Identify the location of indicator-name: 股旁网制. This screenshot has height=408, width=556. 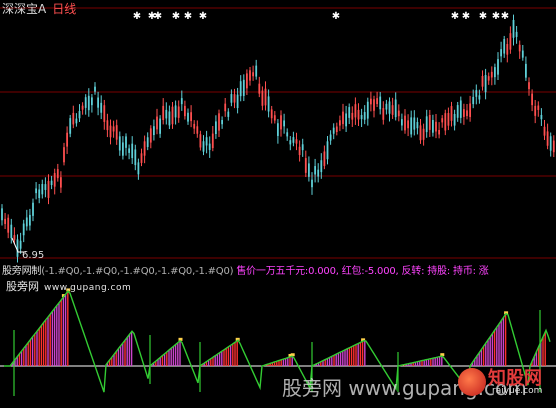
(21, 271).